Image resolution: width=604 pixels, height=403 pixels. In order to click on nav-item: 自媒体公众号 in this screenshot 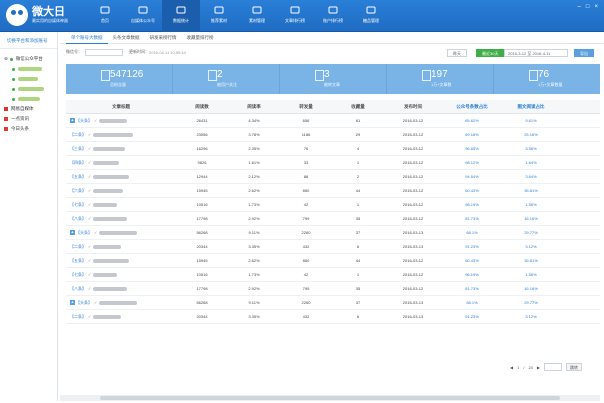, I will do `click(143, 16)`.